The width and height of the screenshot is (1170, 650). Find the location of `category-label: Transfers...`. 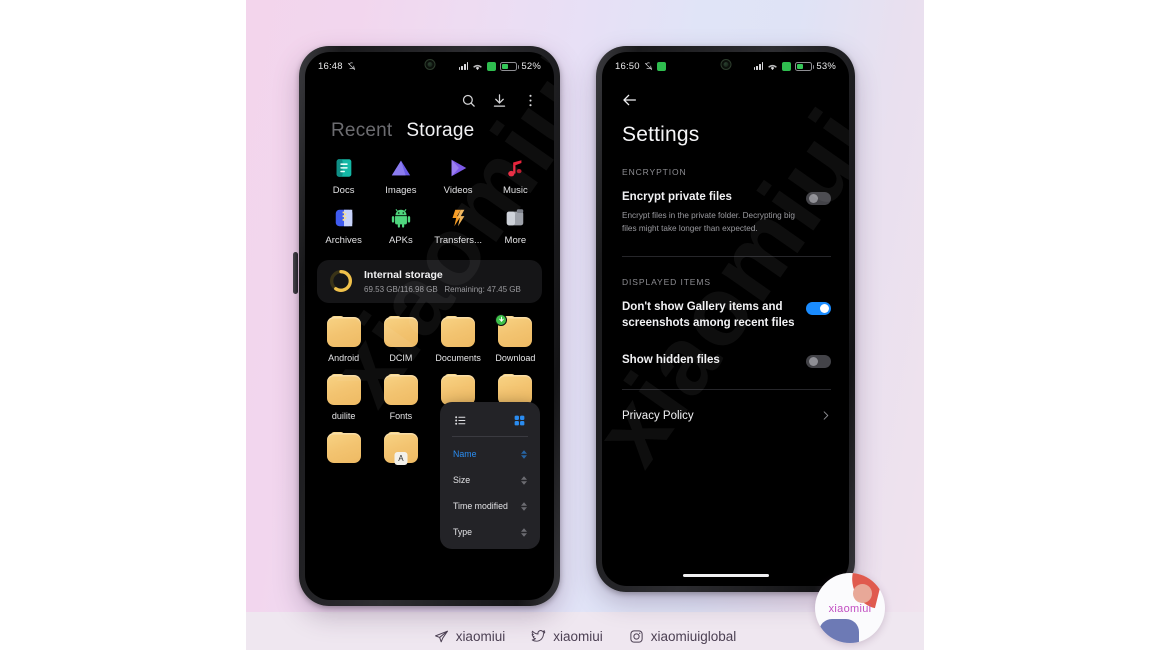

category-label: Transfers... is located at coordinates (458, 240).